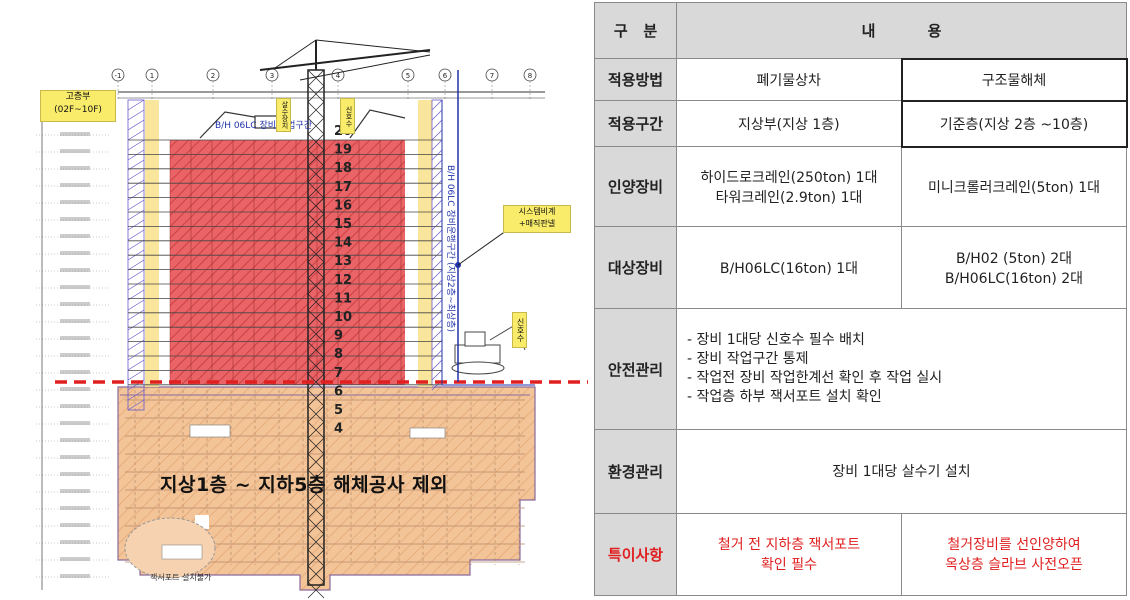  What do you see at coordinates (1014, 554) in the screenshot?
I see `special-typical: 철거장비를 선인양하여 옥상층 슬라브 사전오픈` at bounding box center [1014, 554].